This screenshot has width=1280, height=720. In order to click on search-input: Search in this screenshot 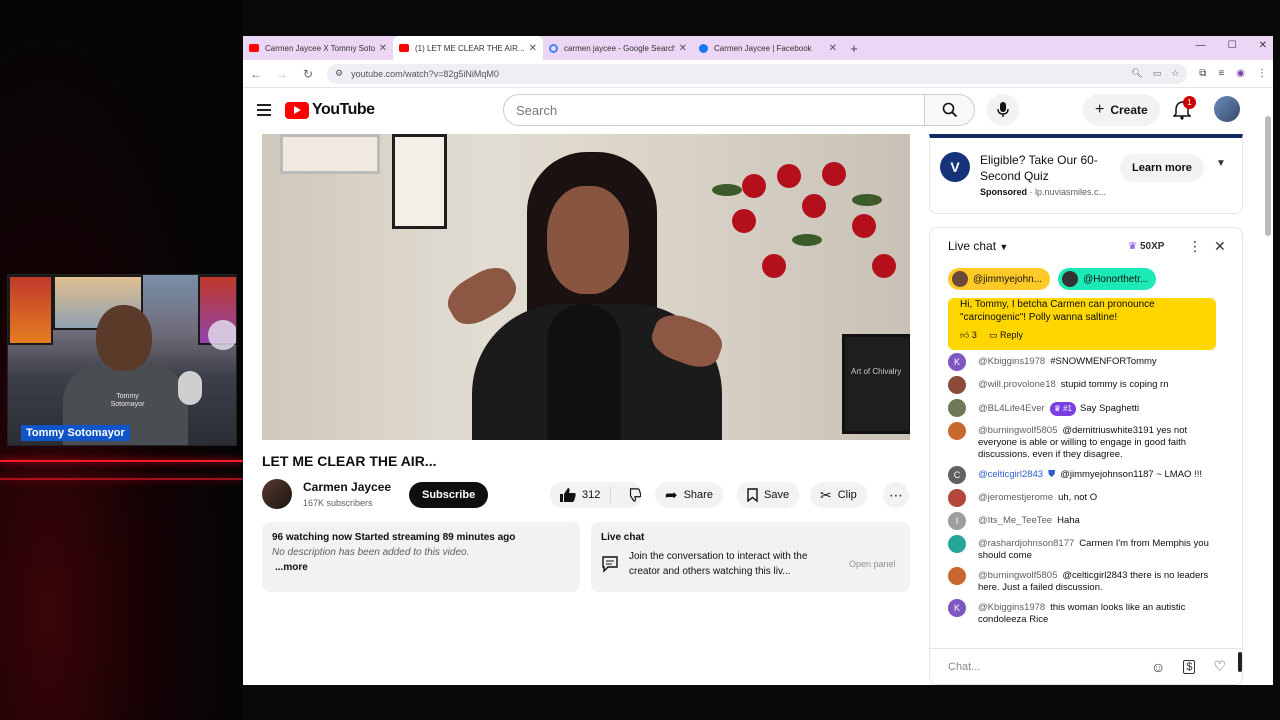, I will do `click(714, 110)`.